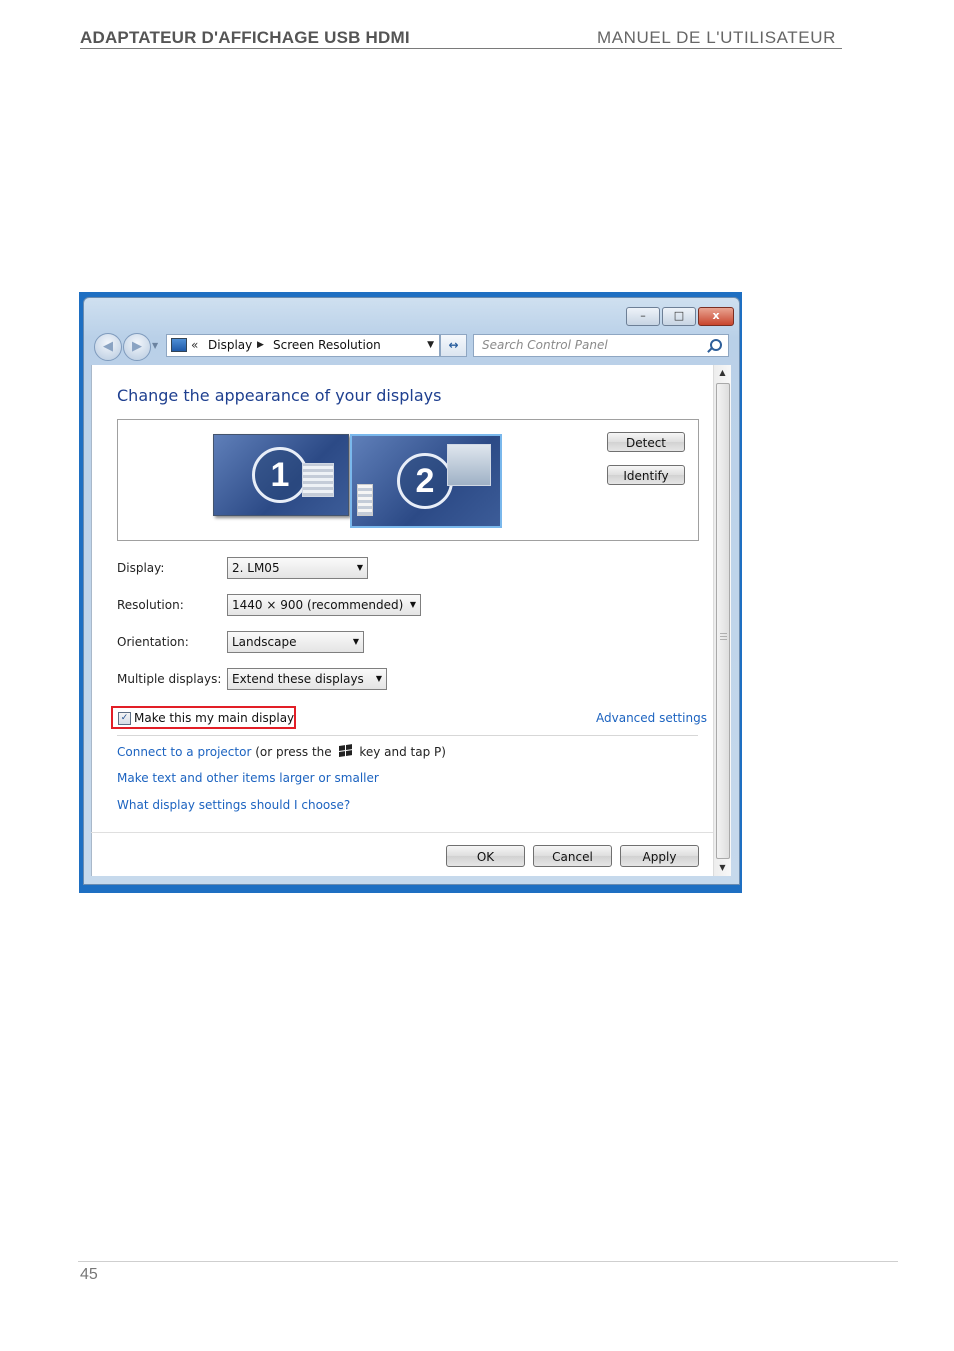 The height and width of the screenshot is (1351, 954). Describe the element at coordinates (723, 636) in the screenshot. I see `scrollbar-grip-icon: ― ― ―` at that location.